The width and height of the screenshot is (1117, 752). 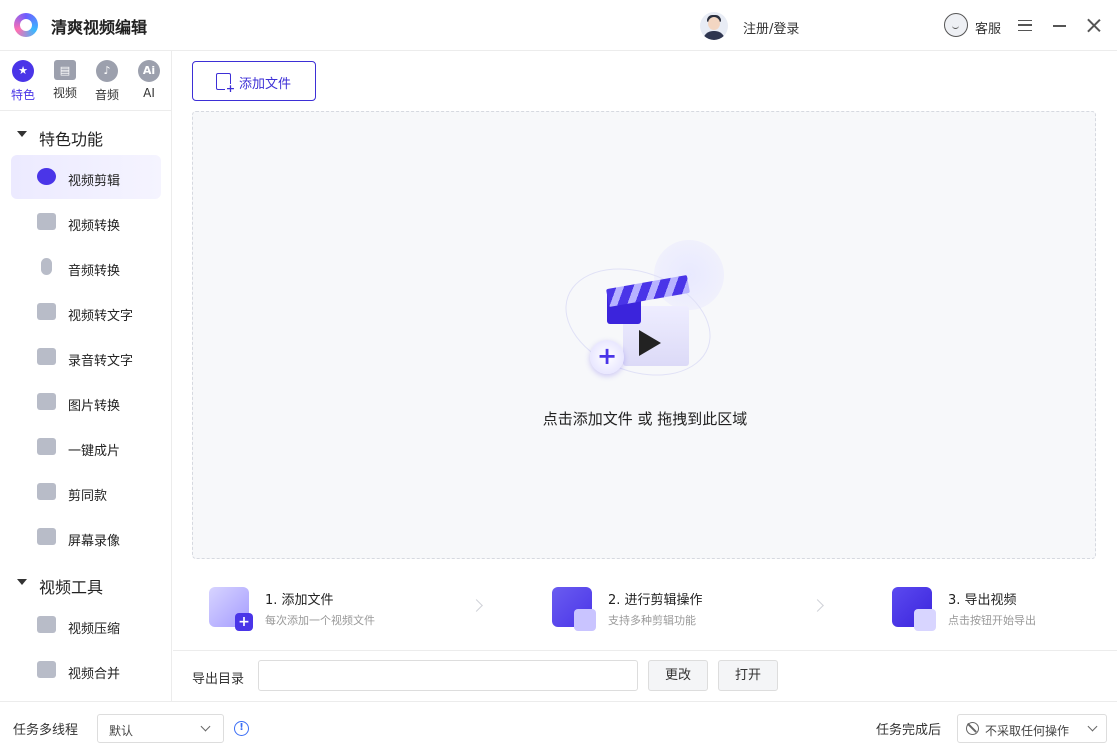 What do you see at coordinates (94, 226) in the screenshot?
I see `sidebar-item-label: 视频转换` at bounding box center [94, 226].